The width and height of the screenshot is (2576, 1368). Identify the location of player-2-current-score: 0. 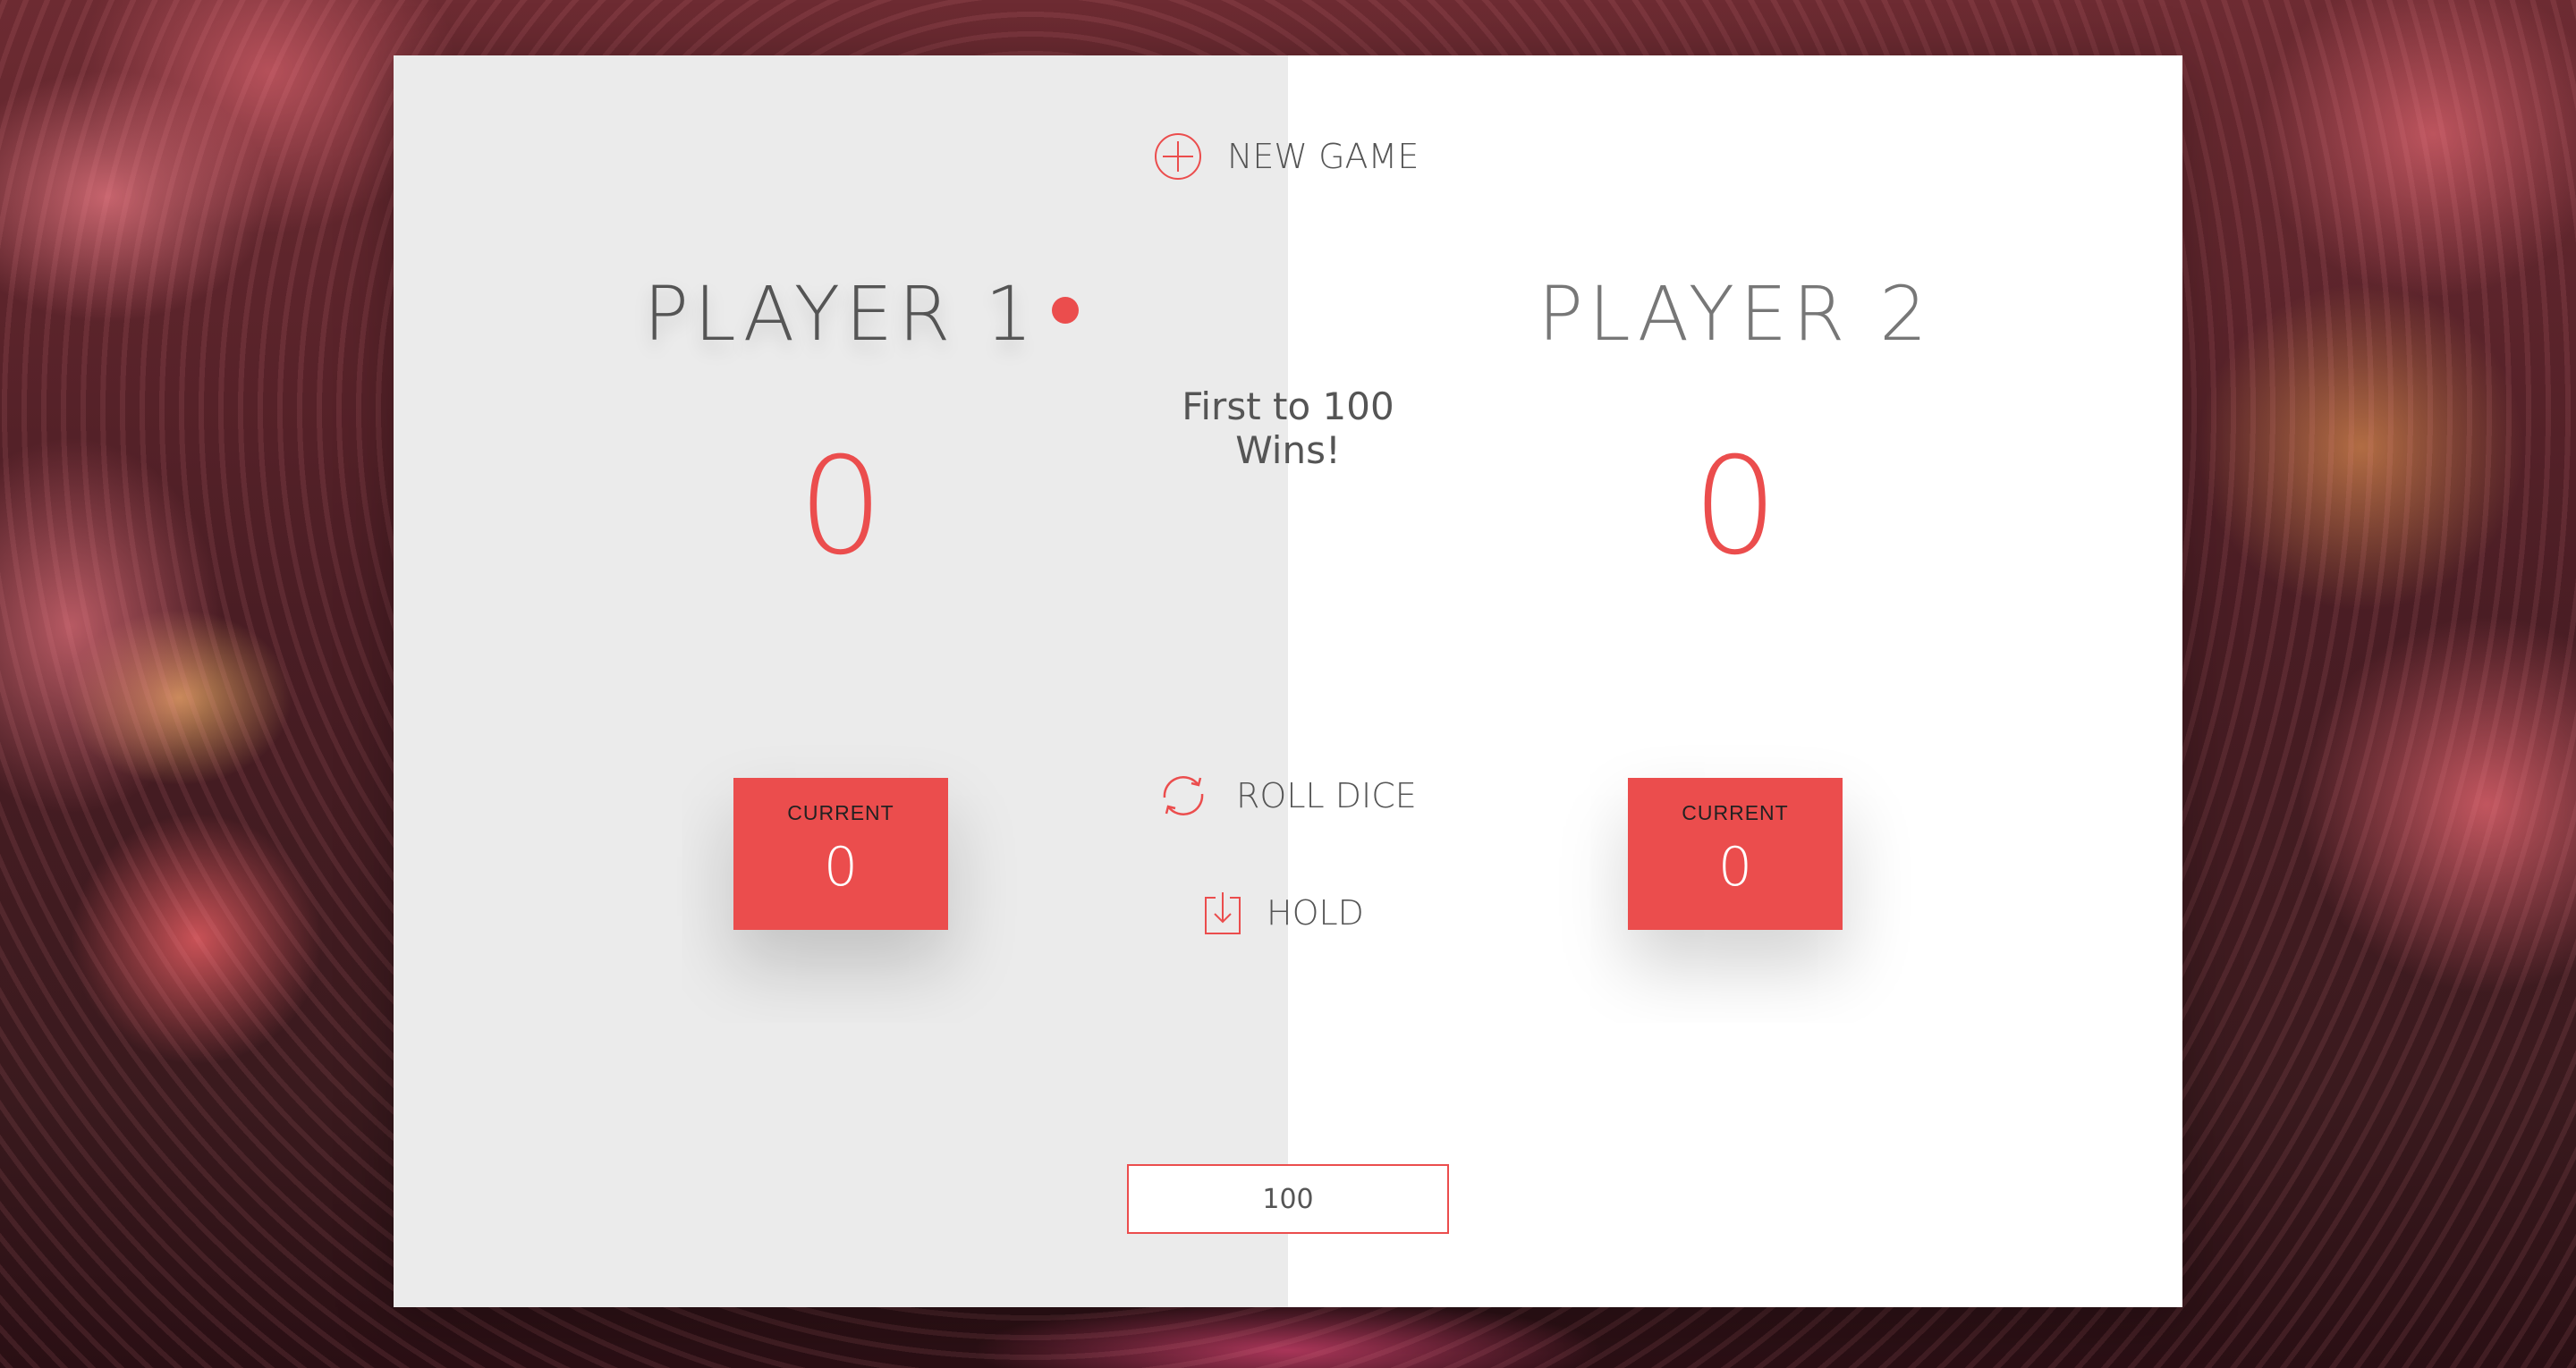
(1735, 868).